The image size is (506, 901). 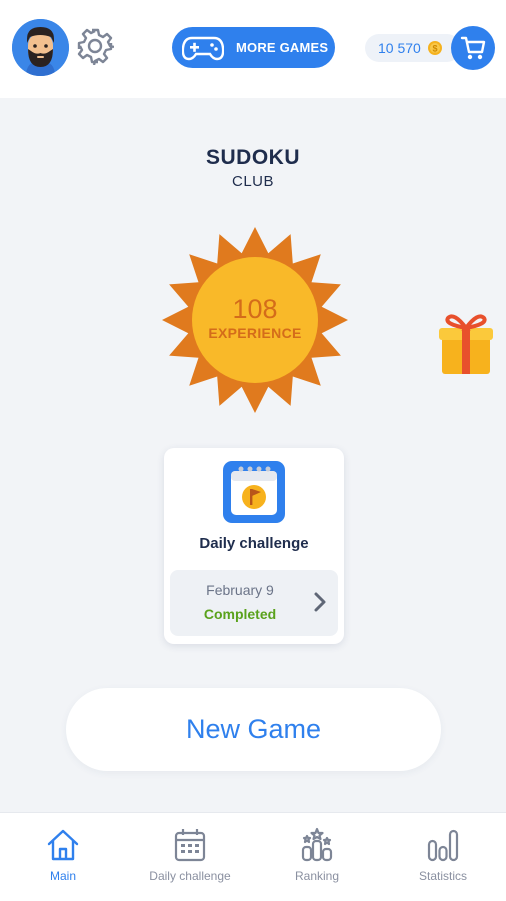 I want to click on nav-item-ranking: Ranking, so click(x=317, y=857).